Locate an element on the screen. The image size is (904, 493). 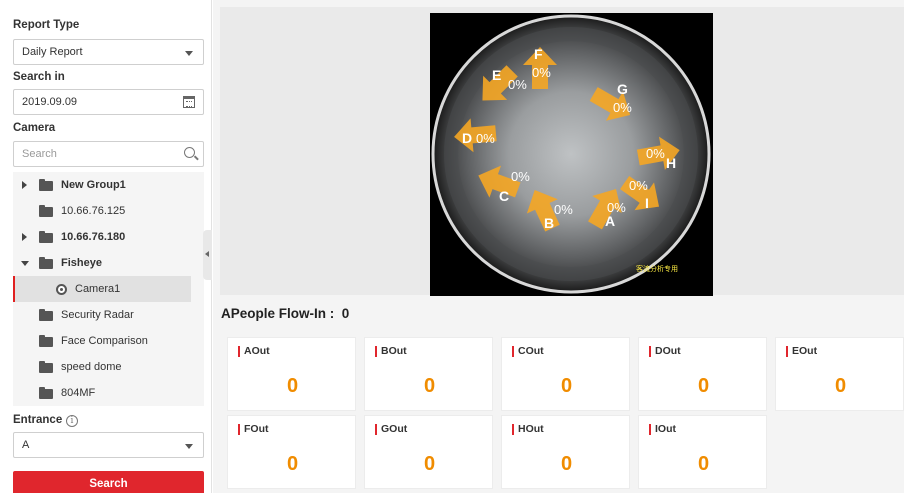
flow-card-dout: DOut 0 is located at coordinates (702, 374).